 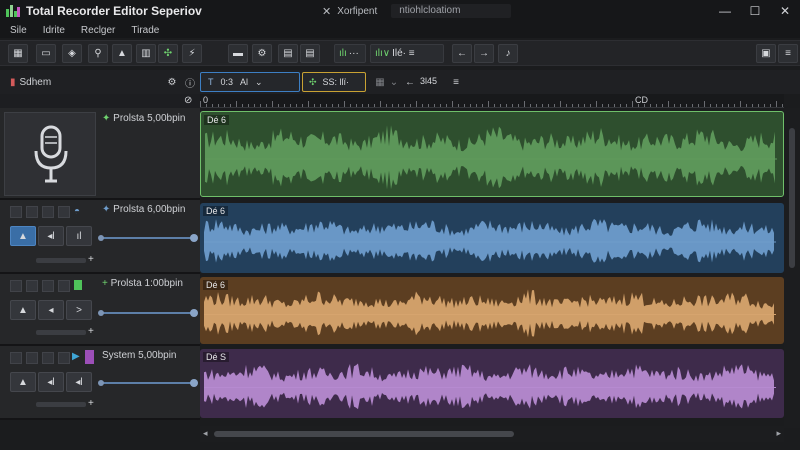 I want to click on close-button: ✕, so click(x=785, y=11).